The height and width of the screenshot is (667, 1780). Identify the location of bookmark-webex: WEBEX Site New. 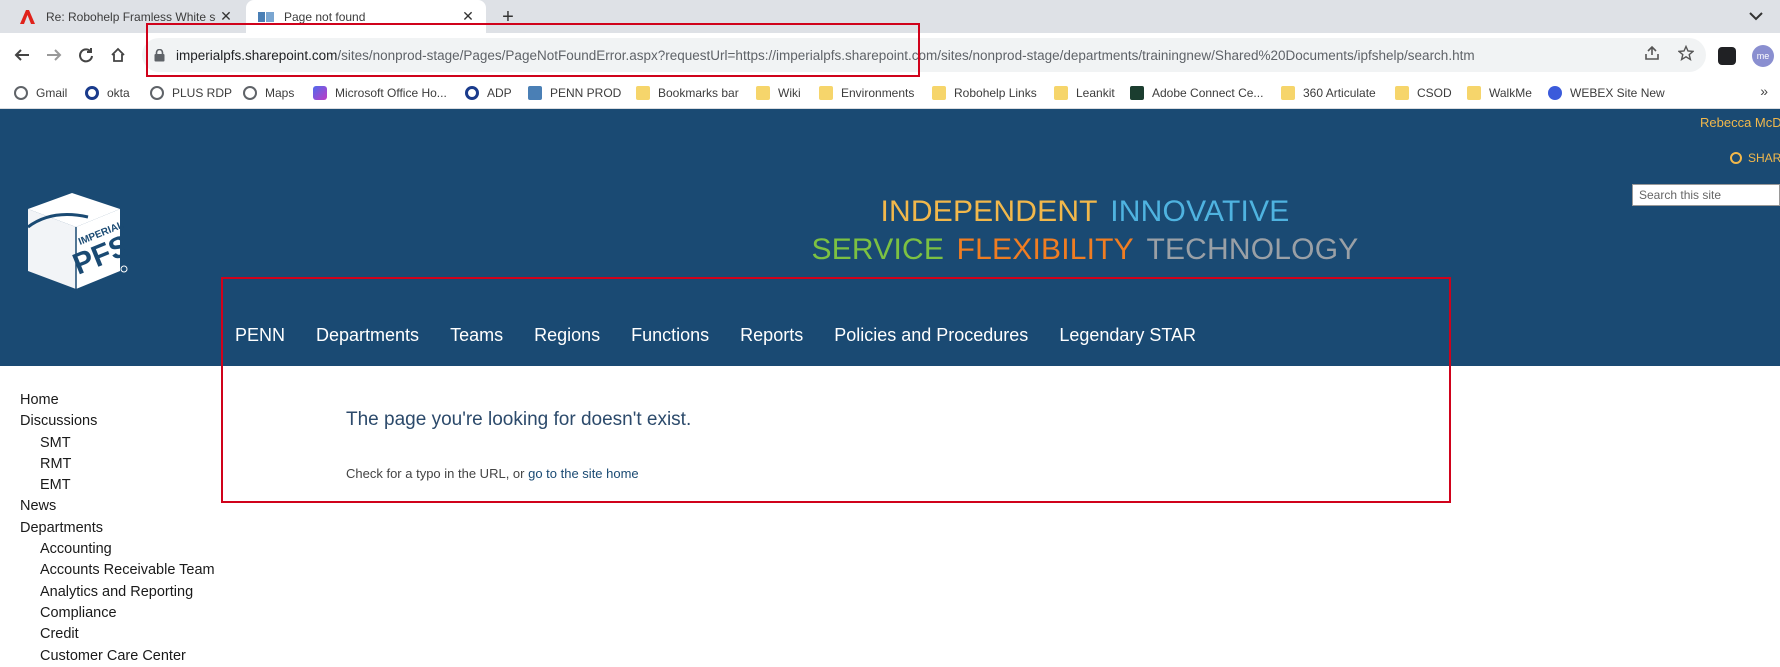
(1606, 93).